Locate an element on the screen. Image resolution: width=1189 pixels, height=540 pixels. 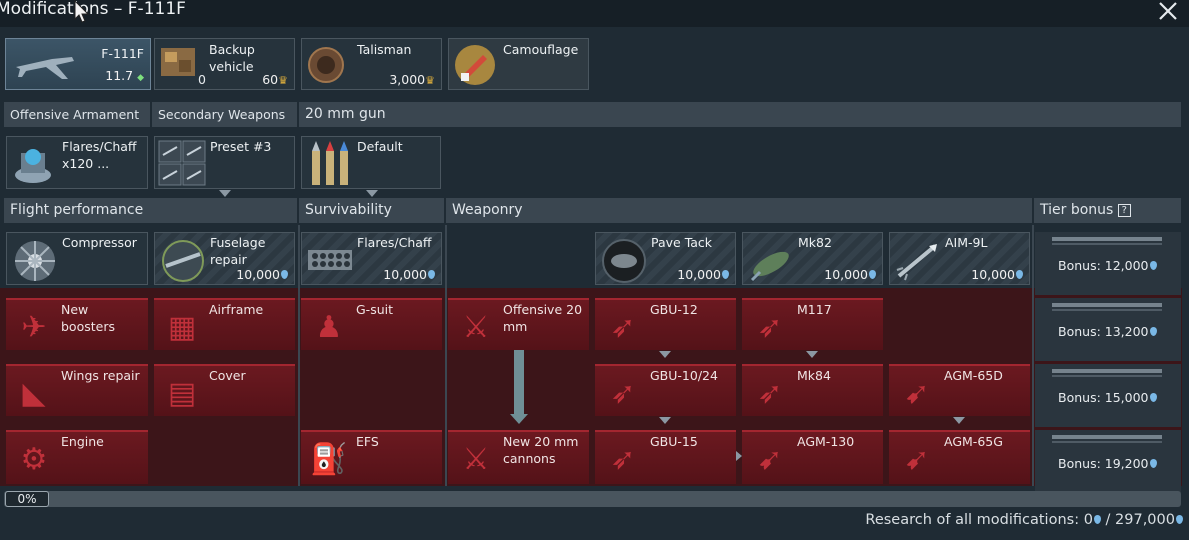
window-title: Modifications – F-111F is located at coordinates (93, 9).